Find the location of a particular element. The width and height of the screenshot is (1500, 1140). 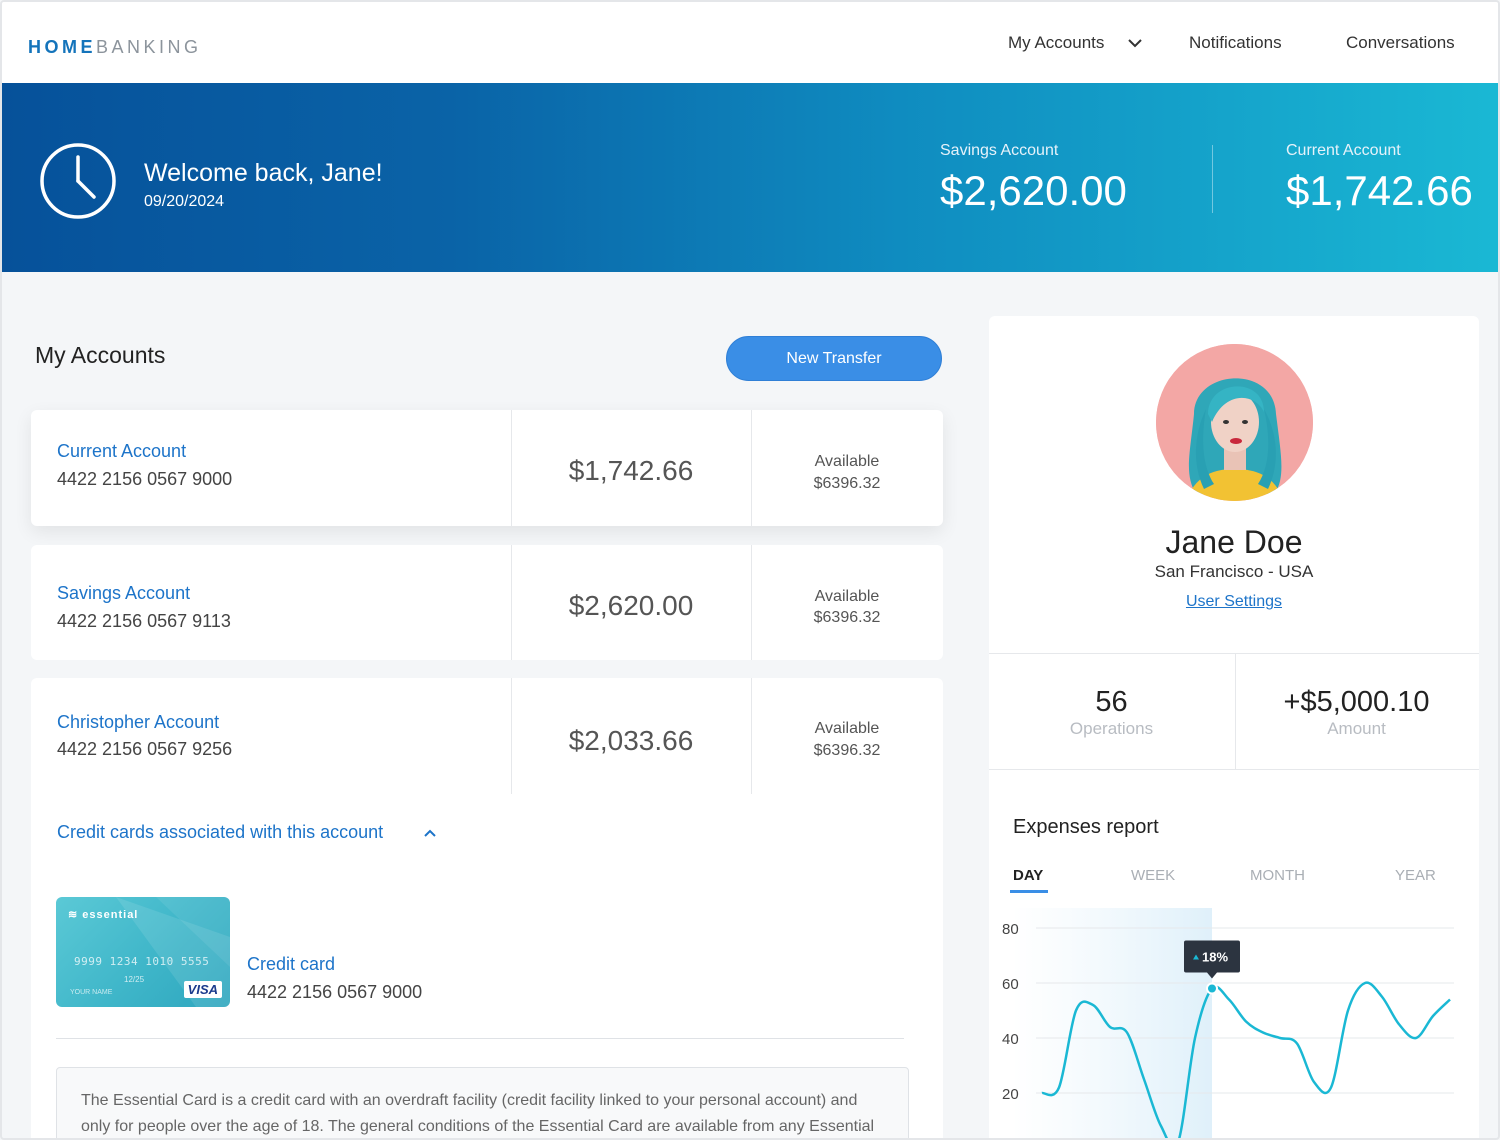

avatar is located at coordinates (1234, 422).